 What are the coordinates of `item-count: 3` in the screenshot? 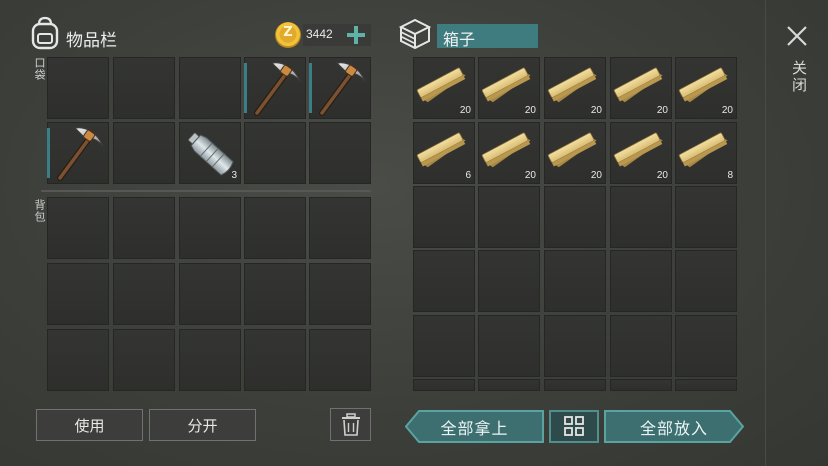 It's located at (234, 175).